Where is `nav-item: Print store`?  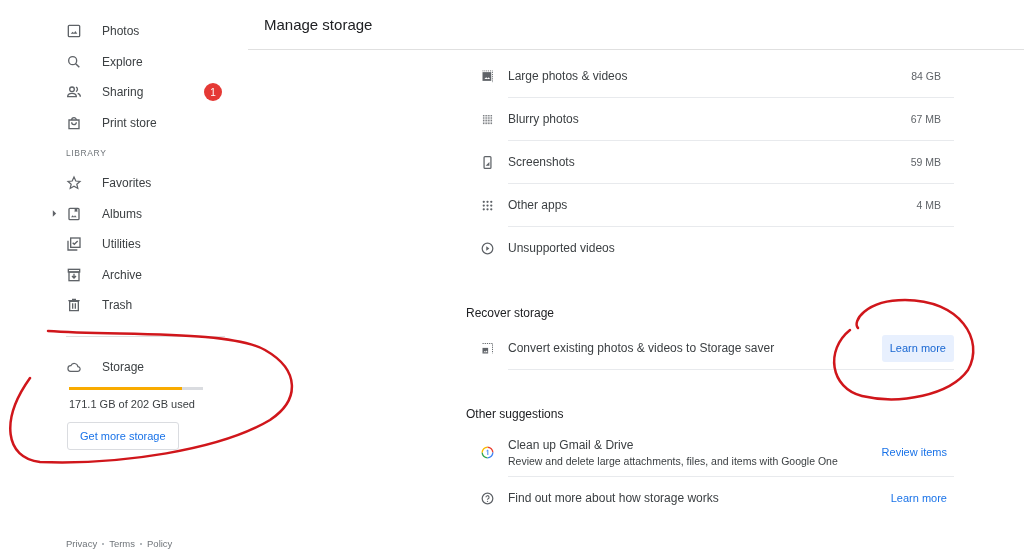 nav-item: Print store is located at coordinates (137, 122).